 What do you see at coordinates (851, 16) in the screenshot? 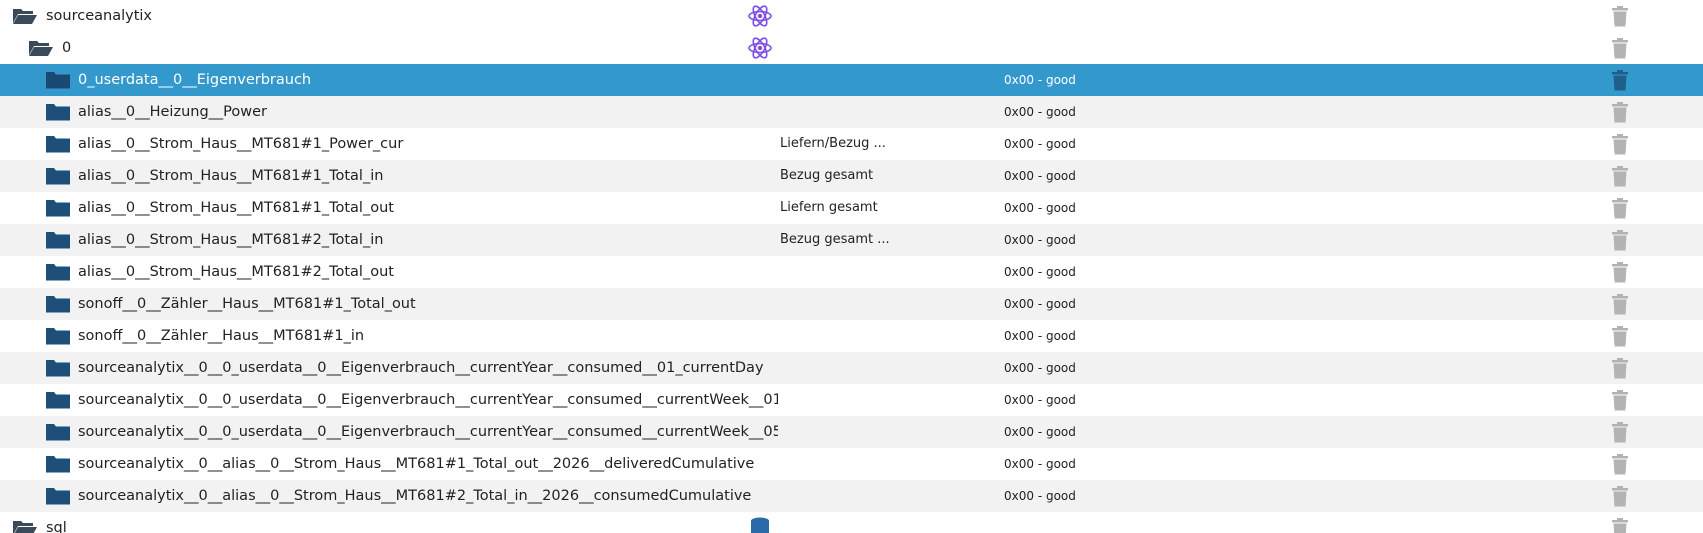
I see `tree-row-root: sourceanalytix` at bounding box center [851, 16].